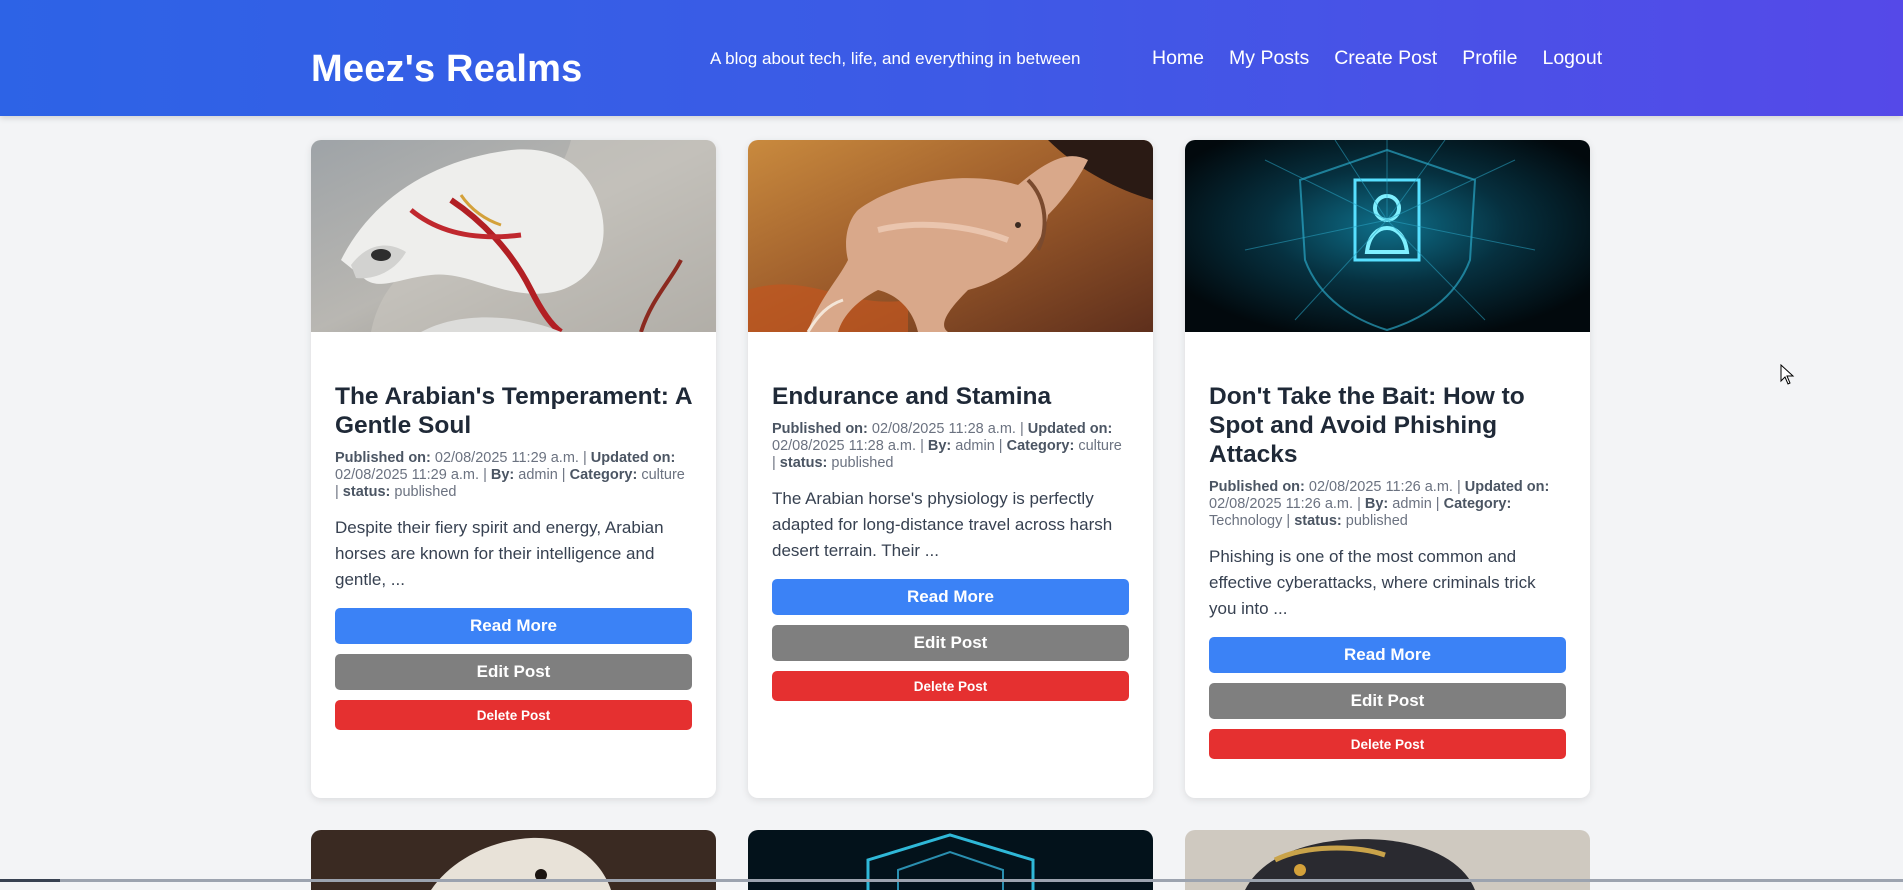 This screenshot has height=890, width=1903. What do you see at coordinates (1787, 374) in the screenshot?
I see `mouse-cursor-icon` at bounding box center [1787, 374].